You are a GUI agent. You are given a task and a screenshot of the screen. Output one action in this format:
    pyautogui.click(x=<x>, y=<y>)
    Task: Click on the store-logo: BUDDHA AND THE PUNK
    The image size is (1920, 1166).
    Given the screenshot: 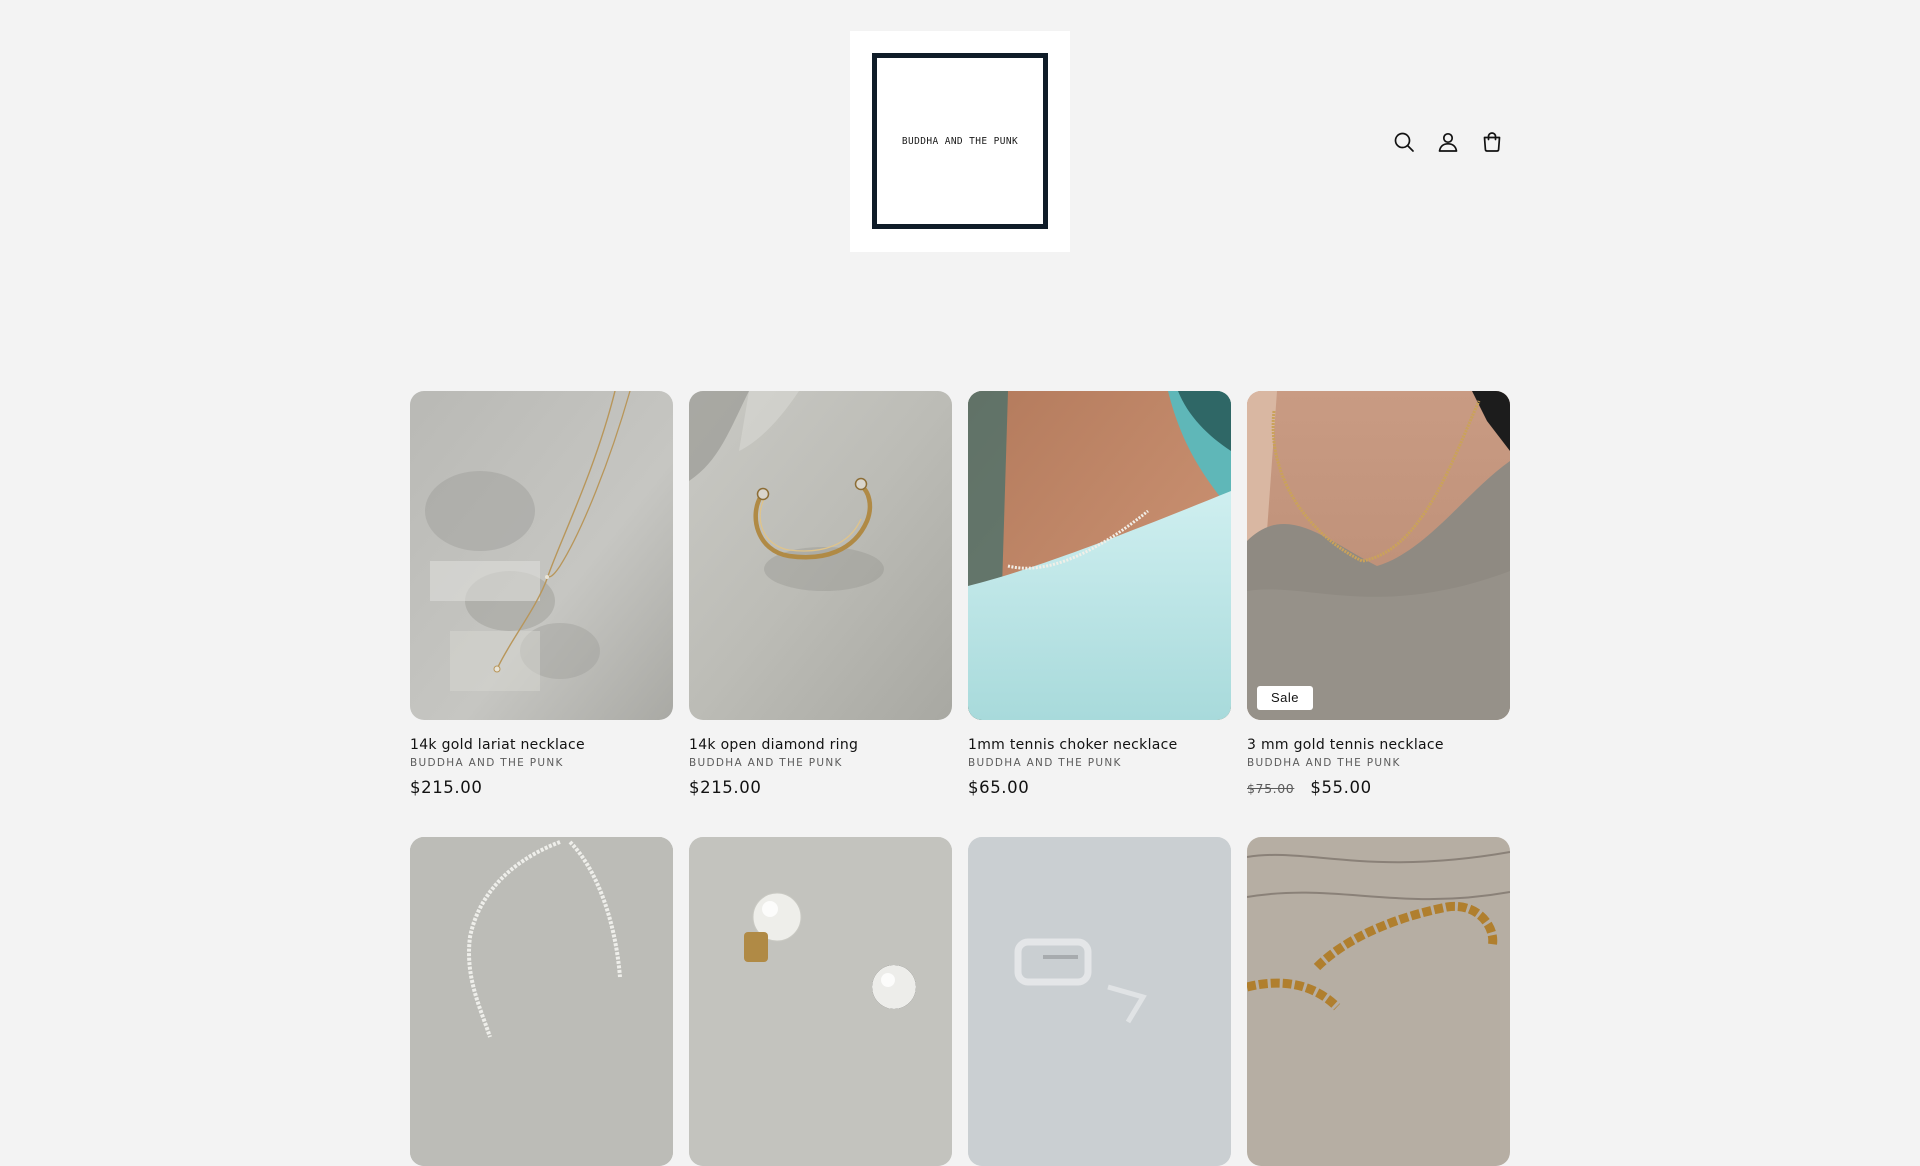 What is the action you would take?
    pyautogui.click(x=960, y=141)
    